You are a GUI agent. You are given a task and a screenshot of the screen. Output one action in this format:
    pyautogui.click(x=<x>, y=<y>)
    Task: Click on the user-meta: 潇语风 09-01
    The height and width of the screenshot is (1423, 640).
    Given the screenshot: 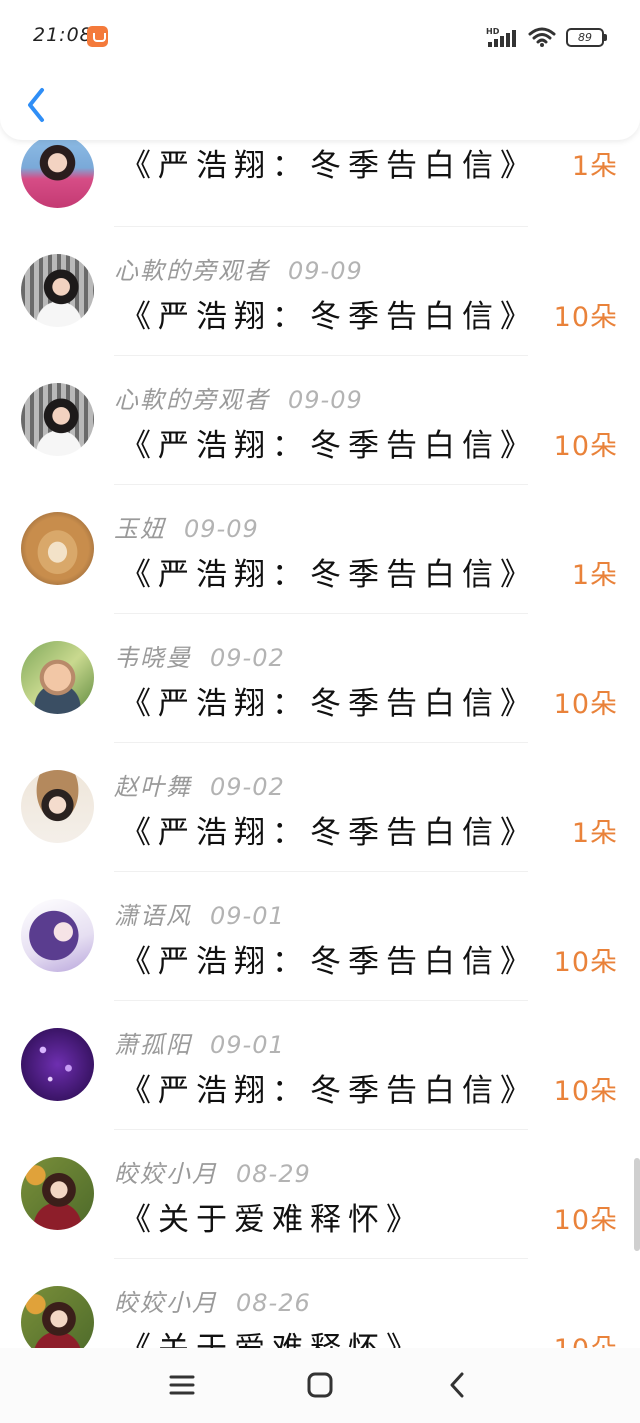 What is the action you would take?
    pyautogui.click(x=199, y=913)
    